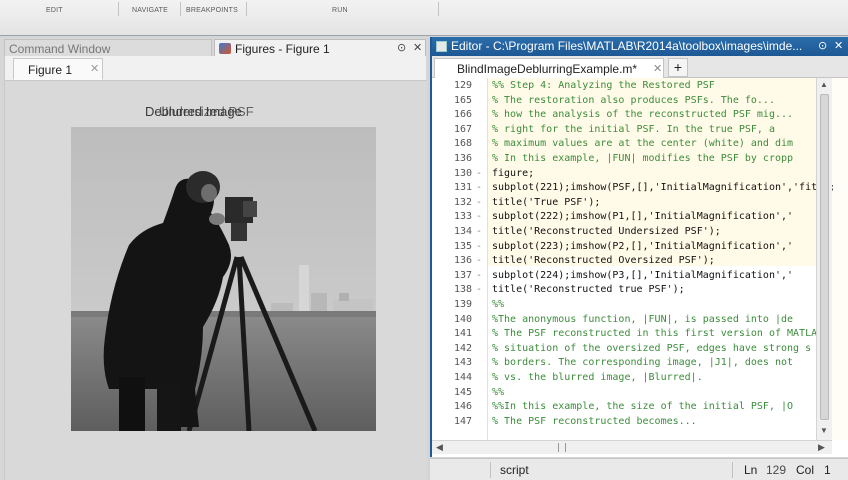 This screenshot has height=480, width=848. I want to click on line-number: 141, so click(462, 334).